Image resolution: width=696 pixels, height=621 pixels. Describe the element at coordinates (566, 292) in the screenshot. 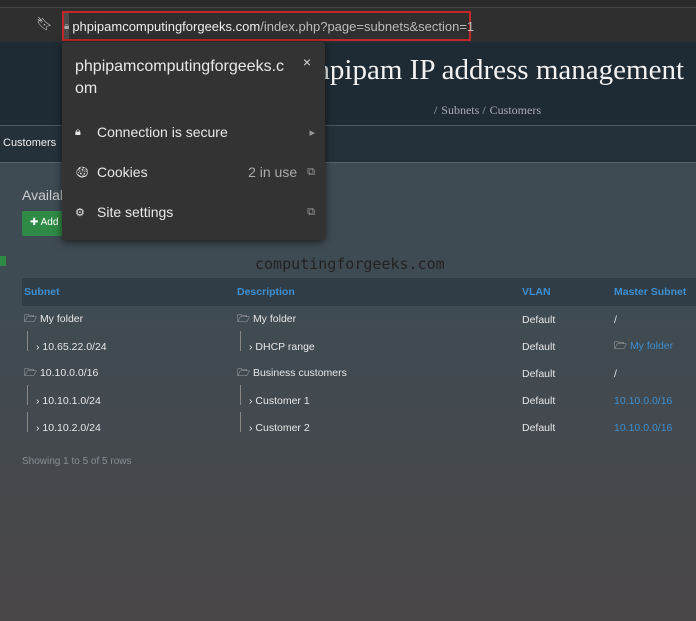

I see `col-vlan: VLAN` at that location.